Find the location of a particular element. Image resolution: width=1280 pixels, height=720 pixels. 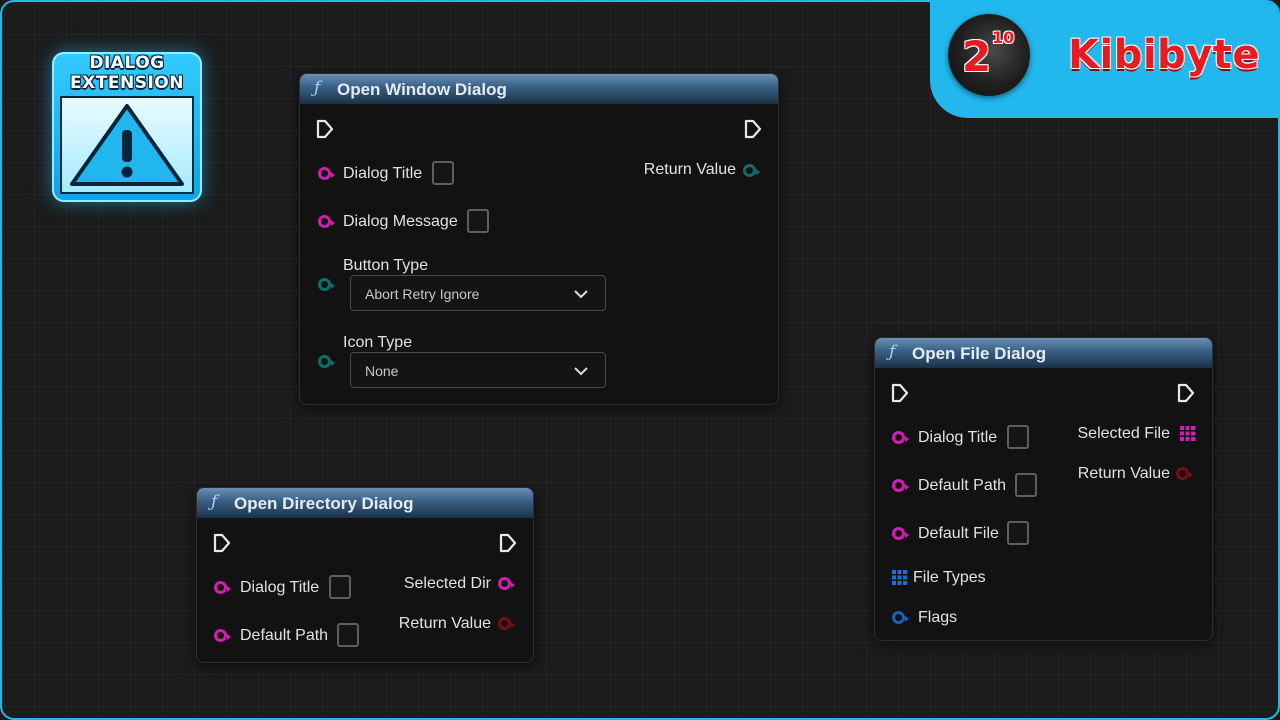

flags-label: Flags is located at coordinates (938, 617).